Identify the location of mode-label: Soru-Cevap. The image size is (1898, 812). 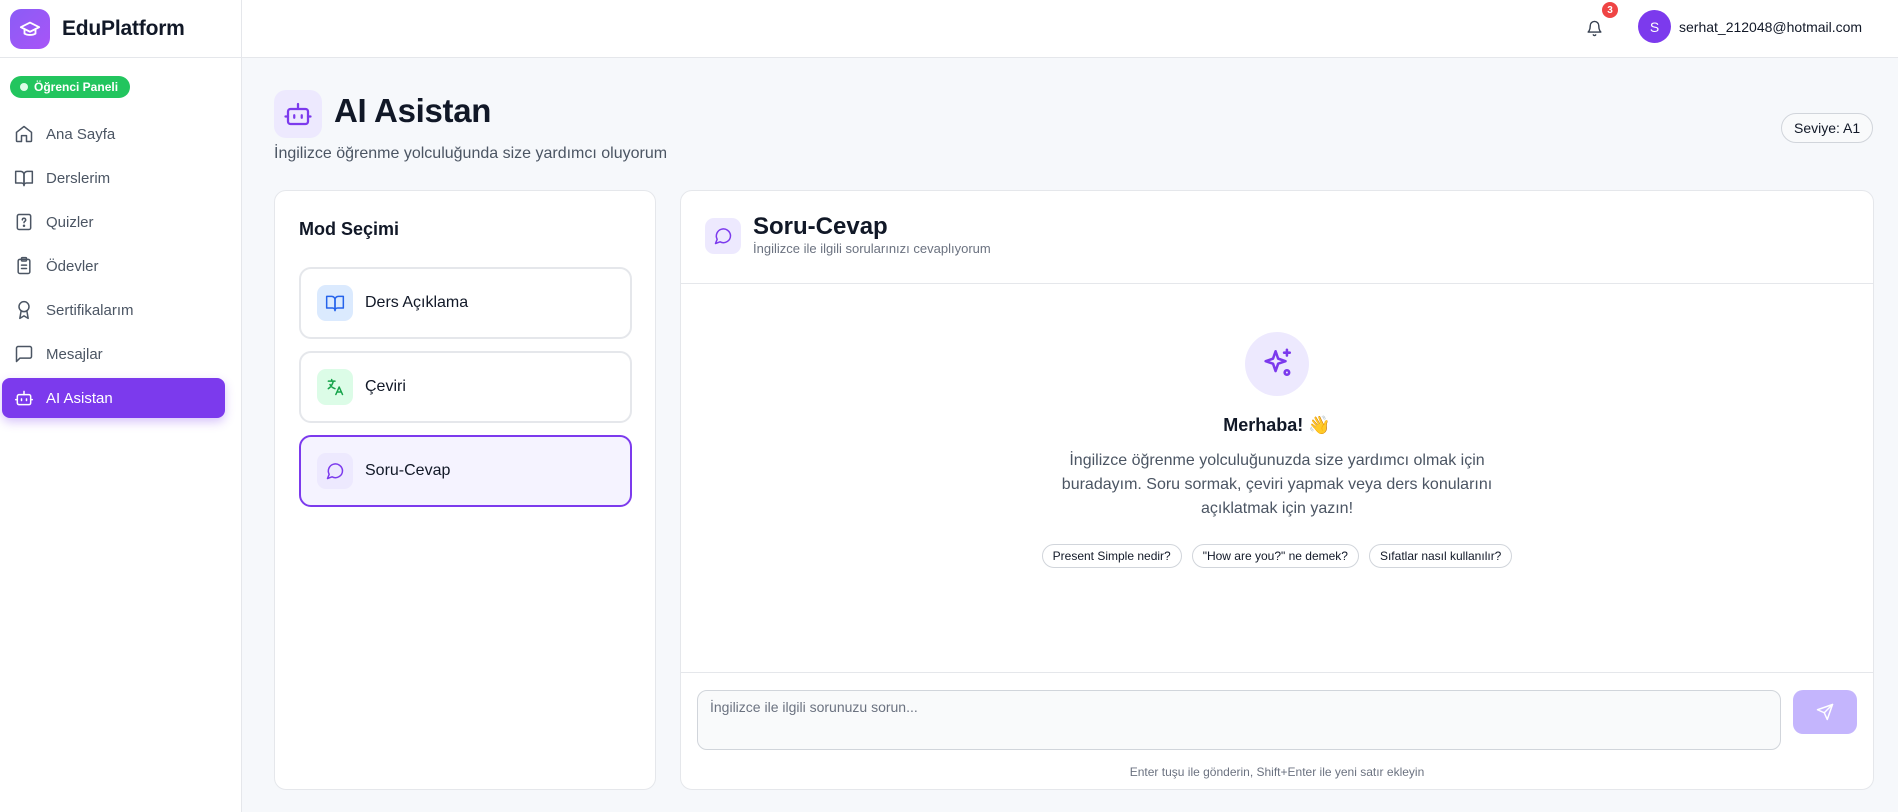
(408, 470).